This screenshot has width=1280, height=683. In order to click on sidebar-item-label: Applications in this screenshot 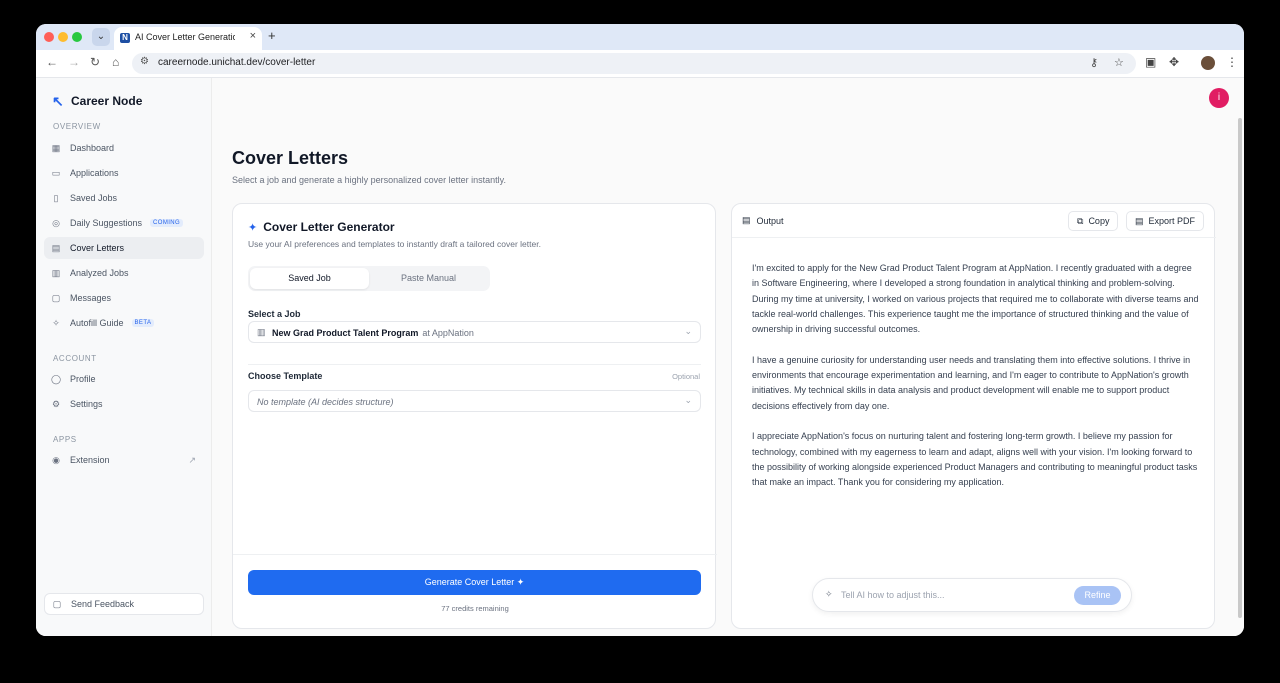, I will do `click(94, 173)`.